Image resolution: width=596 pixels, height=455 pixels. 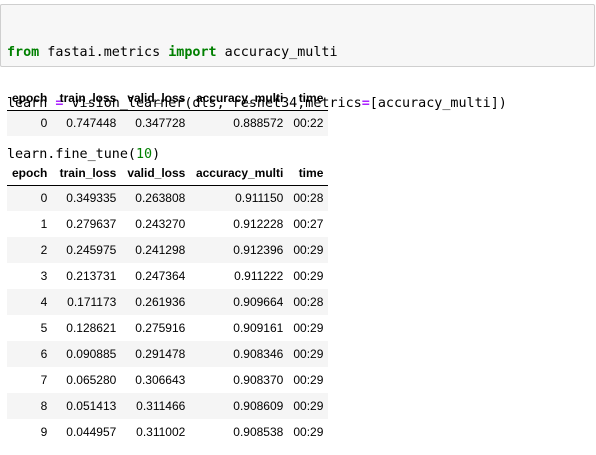 I want to click on table-row: 3 0.213731 0.247364 0.911222 00:29, so click(x=168, y=276).